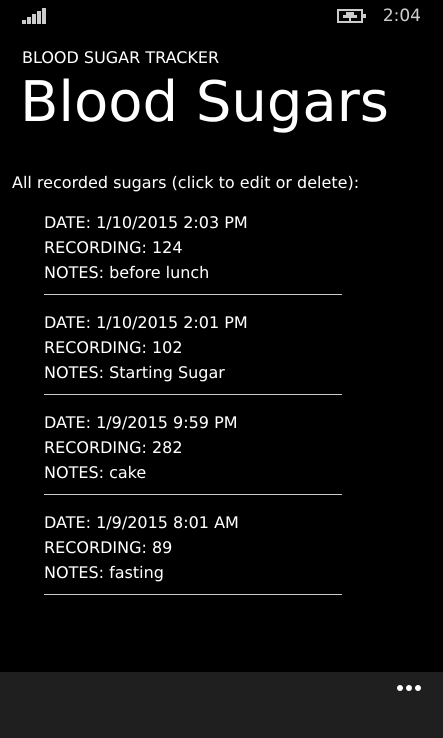 This screenshot has height=738, width=443. Describe the element at coordinates (186, 182) in the screenshot. I see `instructions: All recorded sugars (click to edit or delete):` at that location.